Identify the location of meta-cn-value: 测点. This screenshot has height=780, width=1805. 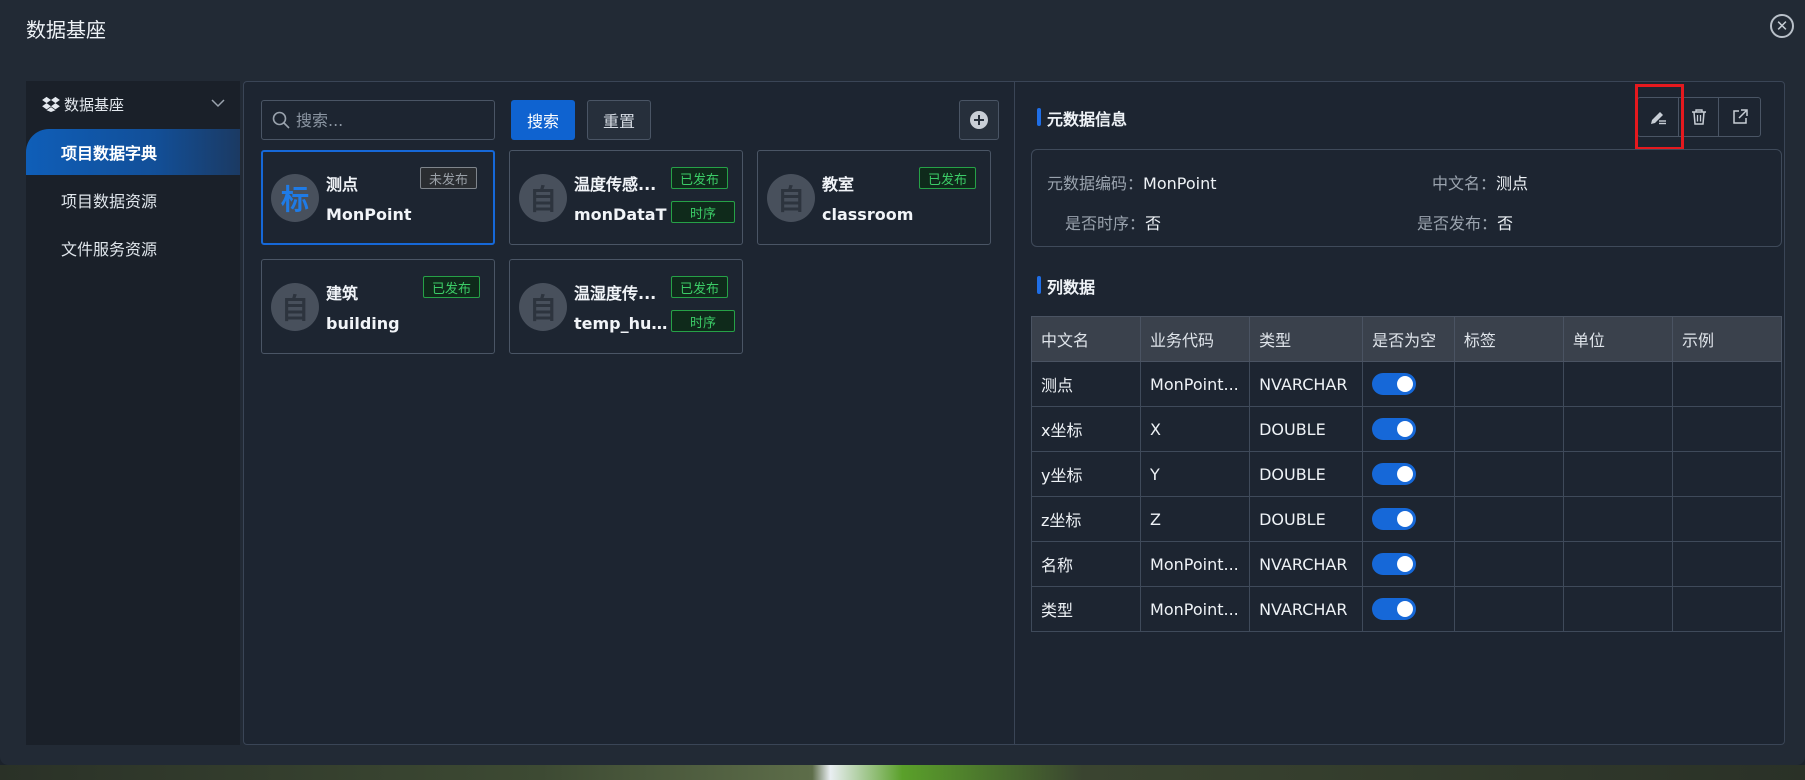
(1512, 183).